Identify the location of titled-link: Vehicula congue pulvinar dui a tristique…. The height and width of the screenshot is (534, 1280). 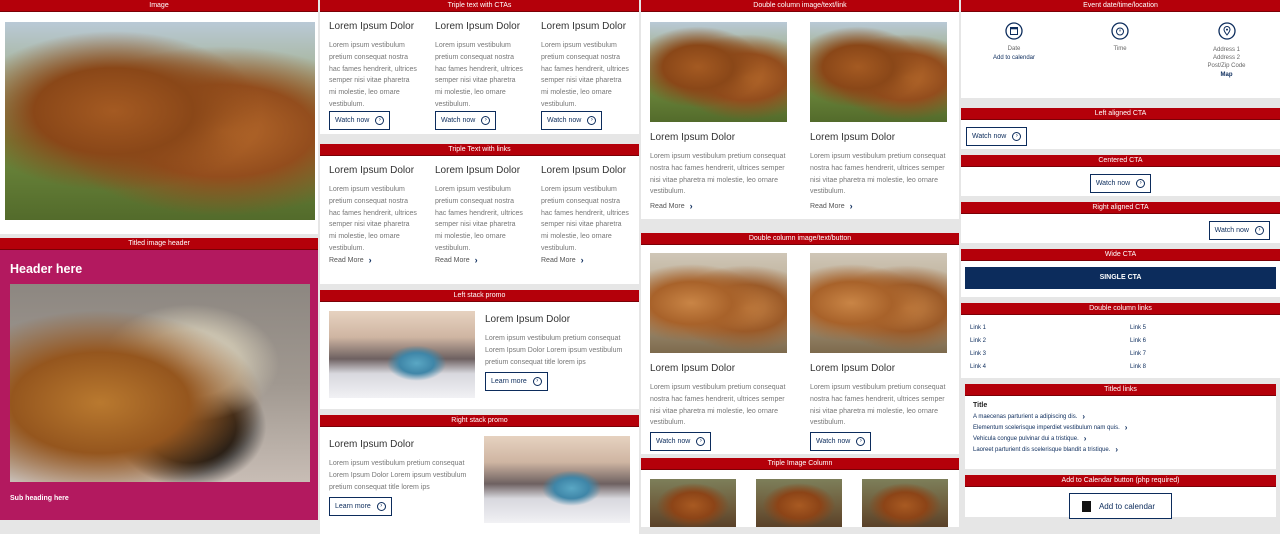
(1124, 438).